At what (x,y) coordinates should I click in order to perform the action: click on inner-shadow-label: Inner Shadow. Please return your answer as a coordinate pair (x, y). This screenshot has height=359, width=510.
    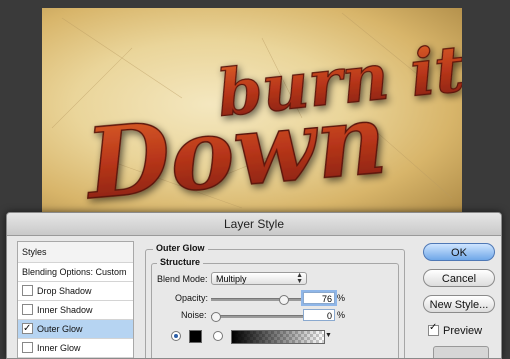
    Looking at the image, I should click on (65, 310).